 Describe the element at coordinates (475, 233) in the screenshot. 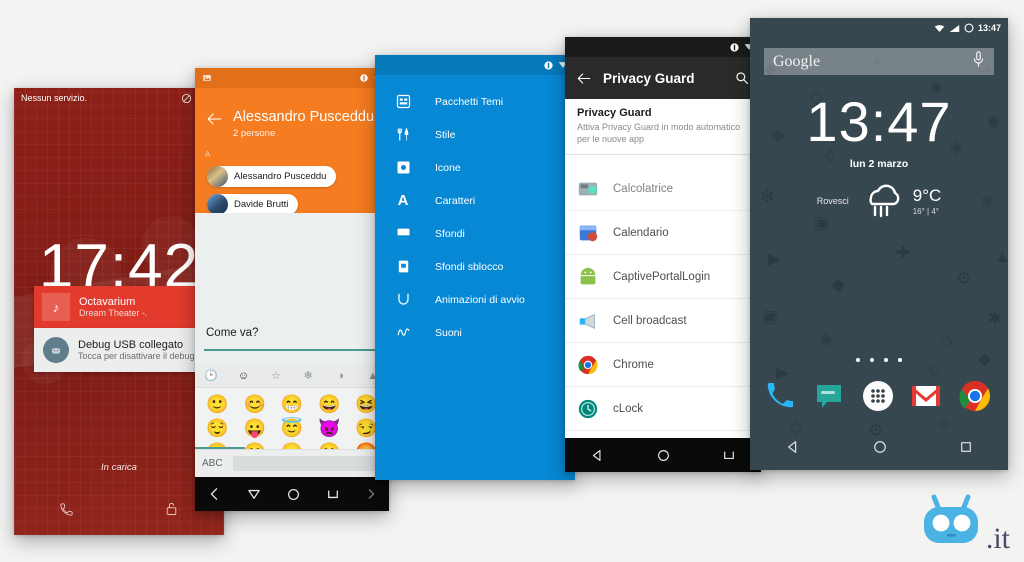

I see `sidebar-item-sfondi: Sfondi` at that location.